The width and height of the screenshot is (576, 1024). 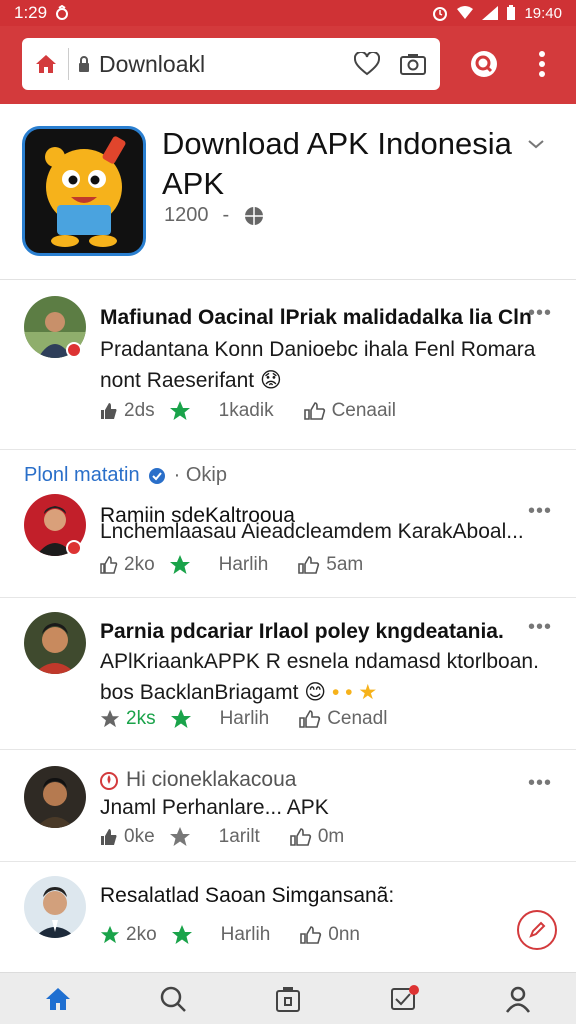 What do you see at coordinates (110, 718) in the screenshot?
I see `star-outline-icon` at bounding box center [110, 718].